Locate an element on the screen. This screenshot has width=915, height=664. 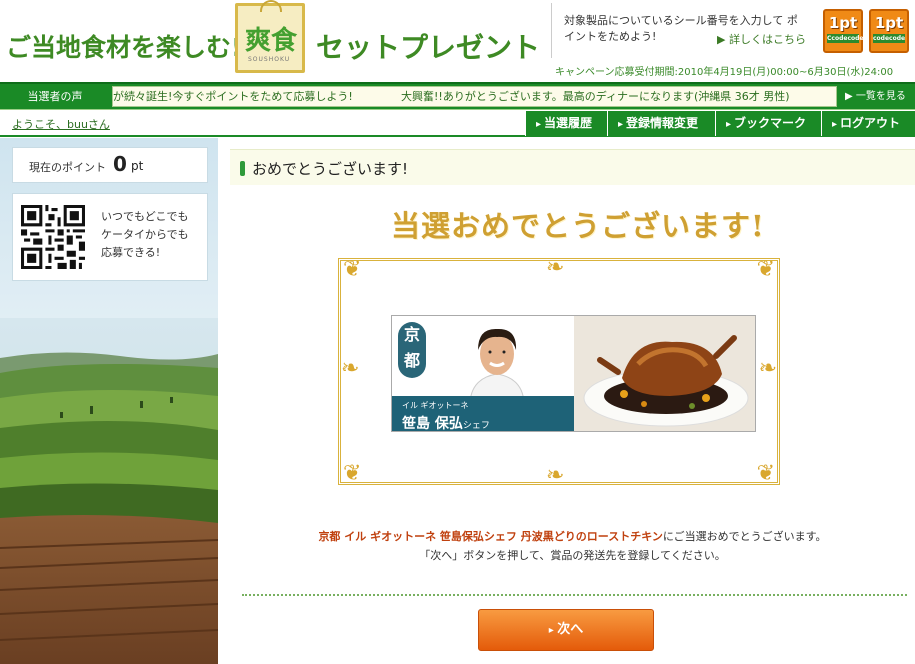
prize-image: 京 都 イル ギオットーネ 笹島 保弘シェフ is located at coordinates (573, 373).